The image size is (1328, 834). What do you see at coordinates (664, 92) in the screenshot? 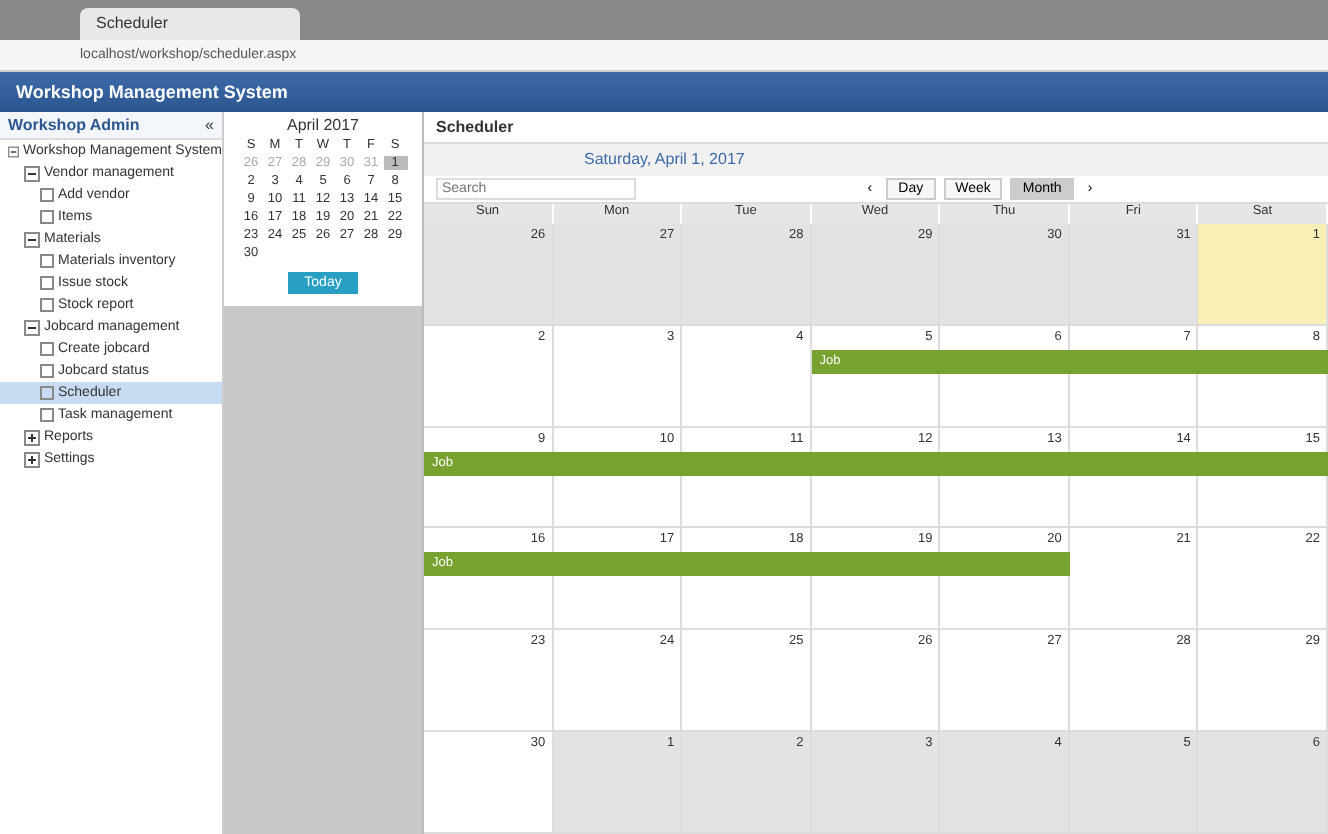
I see `app-title: Workshop Management System` at bounding box center [664, 92].